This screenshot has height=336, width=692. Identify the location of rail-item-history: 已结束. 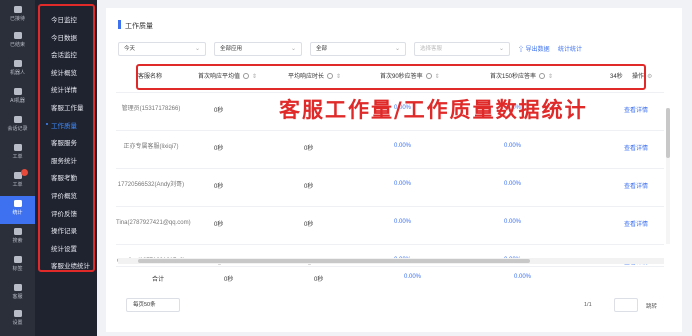
(17, 42).